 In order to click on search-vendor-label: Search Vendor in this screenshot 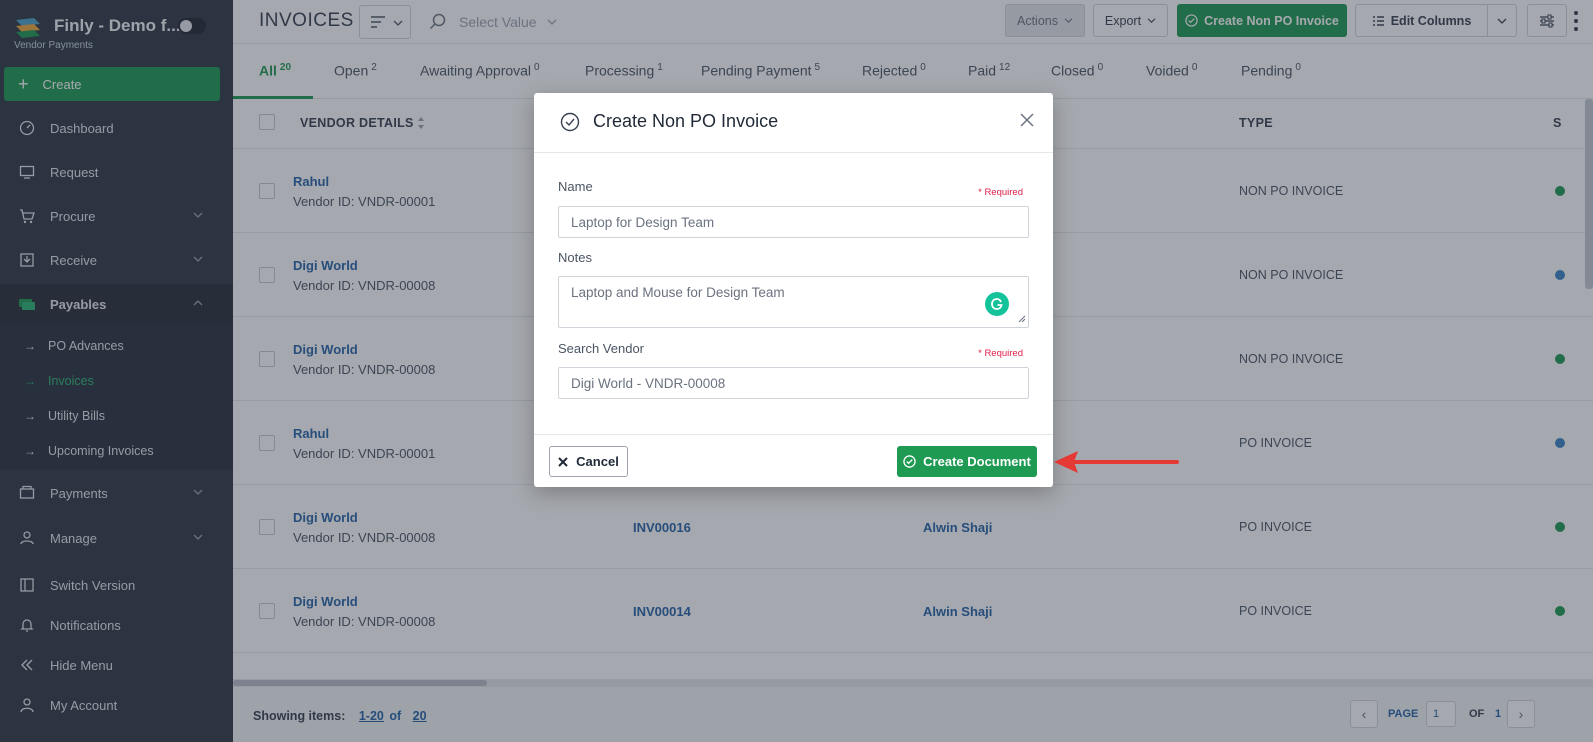, I will do `click(601, 348)`.